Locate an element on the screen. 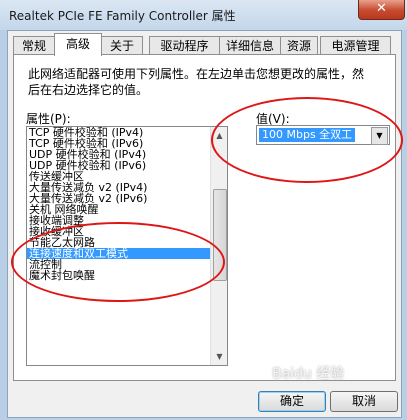  tab-details: 详细信息 is located at coordinates (250, 45).